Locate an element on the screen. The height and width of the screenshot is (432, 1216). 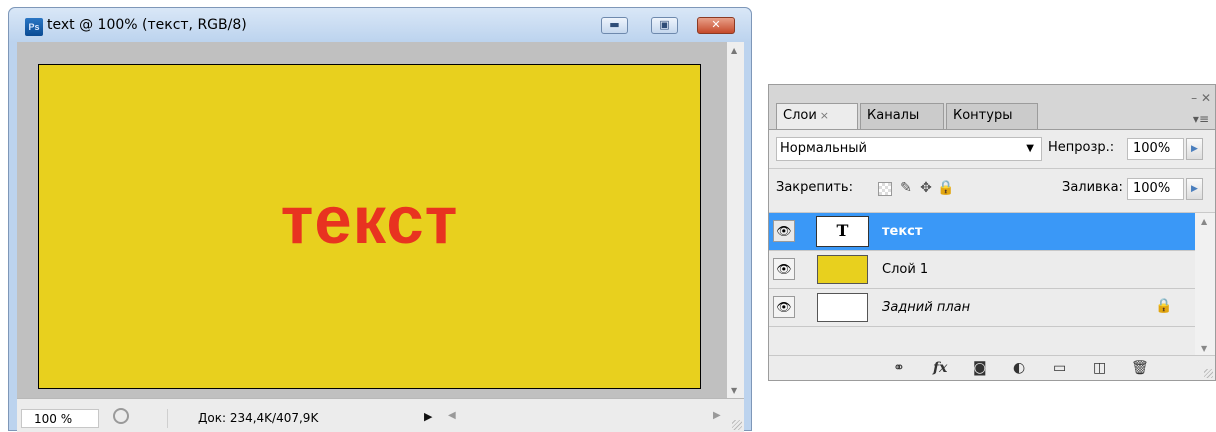
layers-scrollbar: ▲ ▼ is located at coordinates (1205, 285).